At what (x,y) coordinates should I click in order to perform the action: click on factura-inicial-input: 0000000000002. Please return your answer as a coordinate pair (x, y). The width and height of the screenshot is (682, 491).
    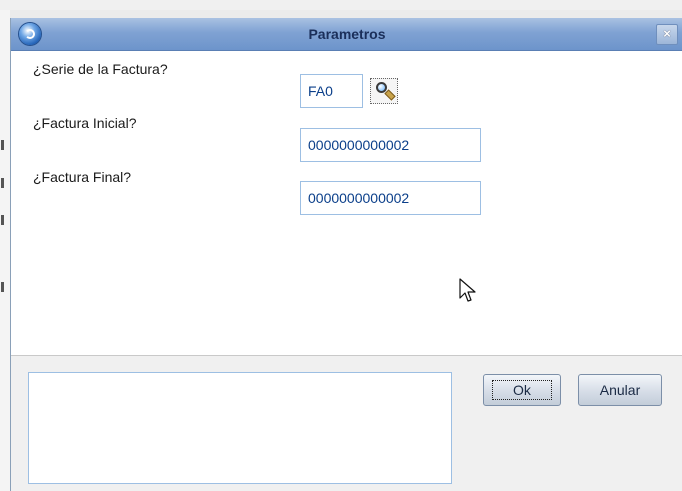
    Looking at the image, I should click on (390, 145).